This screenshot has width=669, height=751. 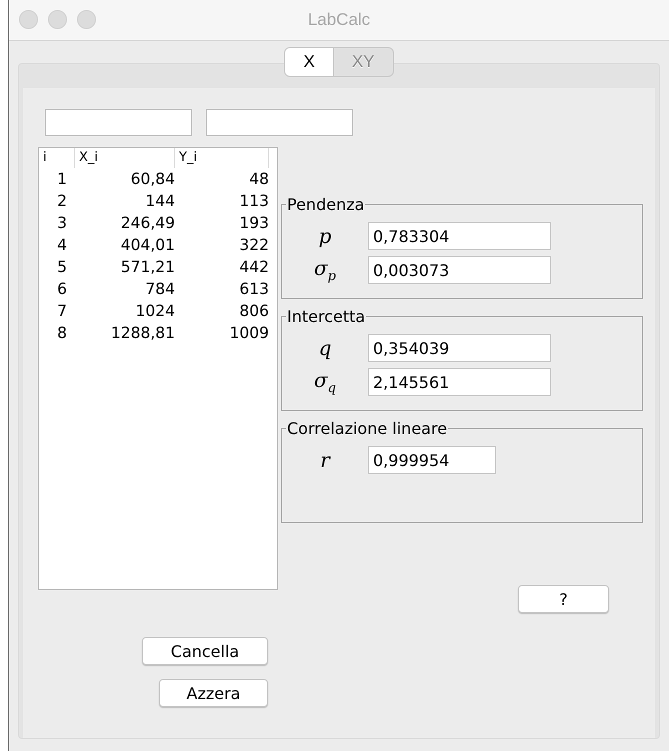 I want to click on clear-button: Cancella, so click(x=205, y=651).